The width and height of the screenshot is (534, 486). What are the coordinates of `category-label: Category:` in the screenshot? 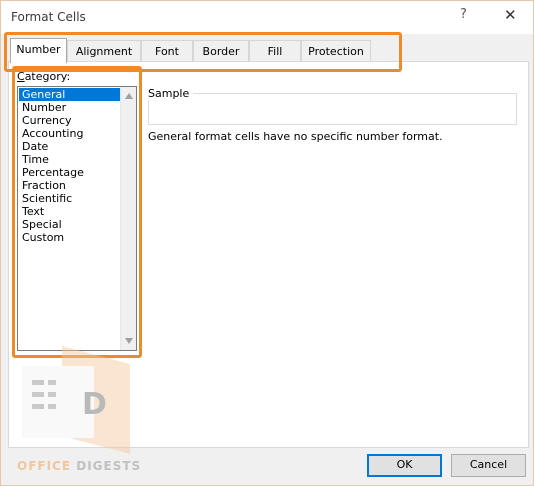 It's located at (44, 76).